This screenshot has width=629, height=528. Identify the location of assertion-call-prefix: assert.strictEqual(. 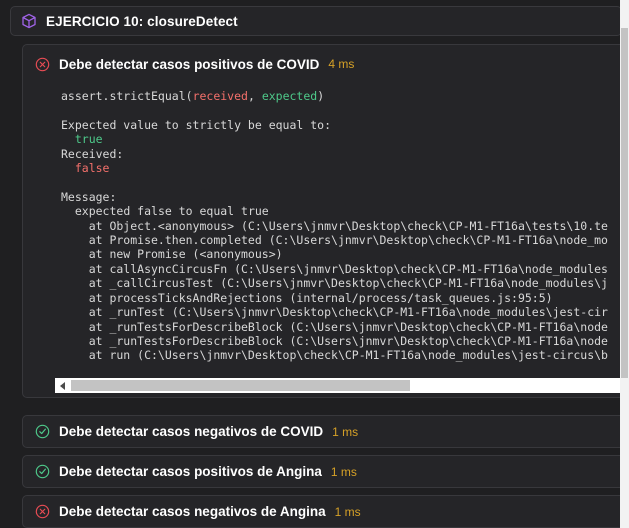
(127, 96).